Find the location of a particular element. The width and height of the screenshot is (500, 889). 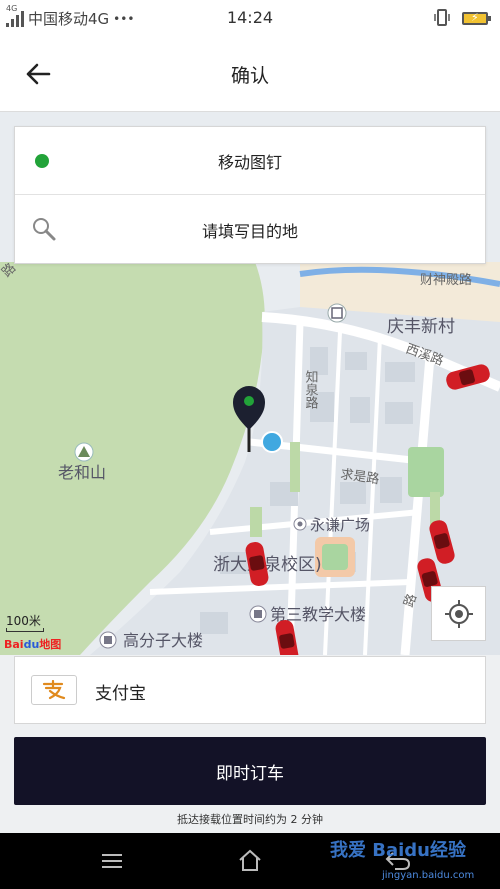

app-header: 确认 is located at coordinates (250, 74).